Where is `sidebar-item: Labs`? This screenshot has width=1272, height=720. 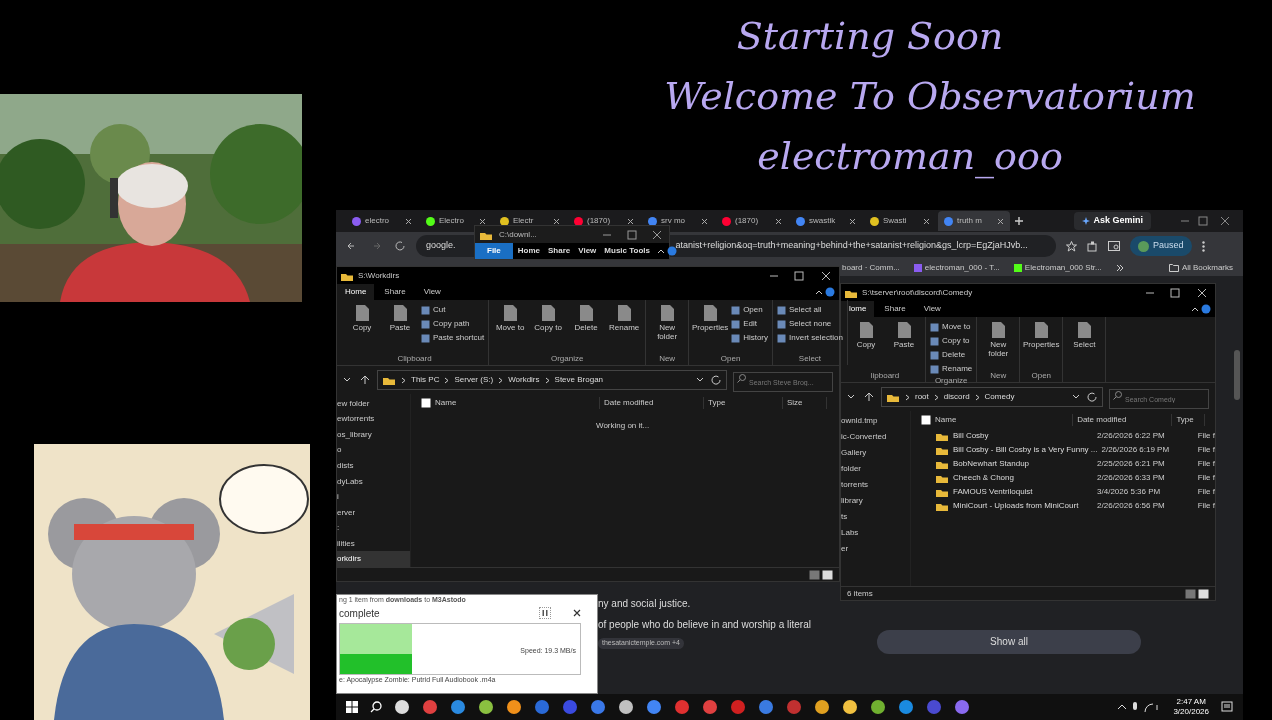 sidebar-item: Labs is located at coordinates (875, 533).